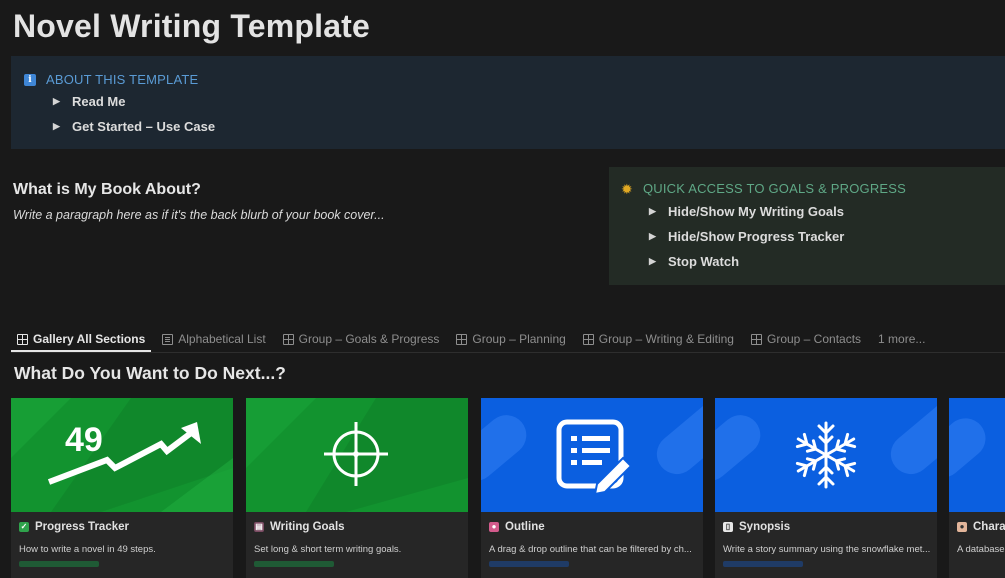 This screenshot has width=1005, height=578. Describe the element at coordinates (519, 339) in the screenshot. I see `tab-label: Group – Planning` at that location.